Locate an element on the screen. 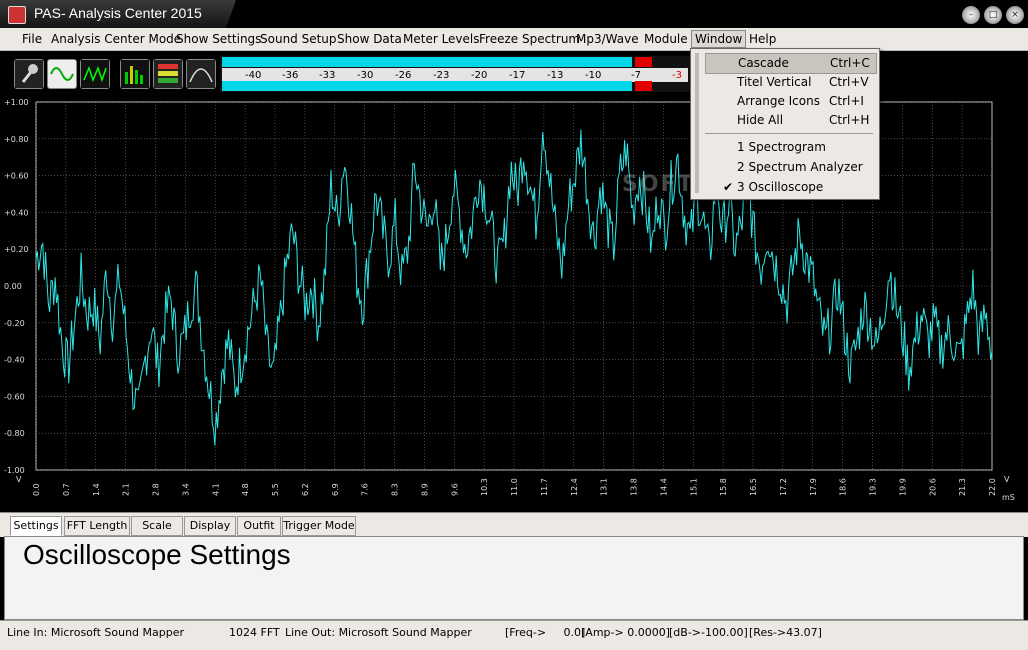  menu-item-shortcut: Ctrl+H is located at coordinates (849, 120).